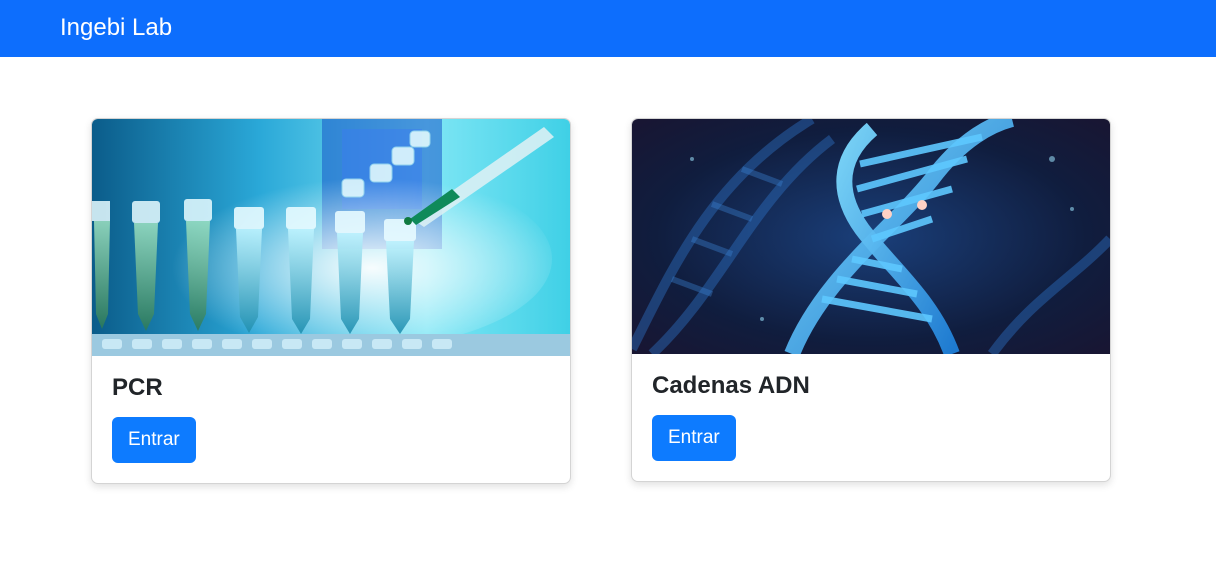 The image size is (1216, 568). Describe the element at coordinates (731, 385) in the screenshot. I see `card-title: Cadenas ADN` at that location.